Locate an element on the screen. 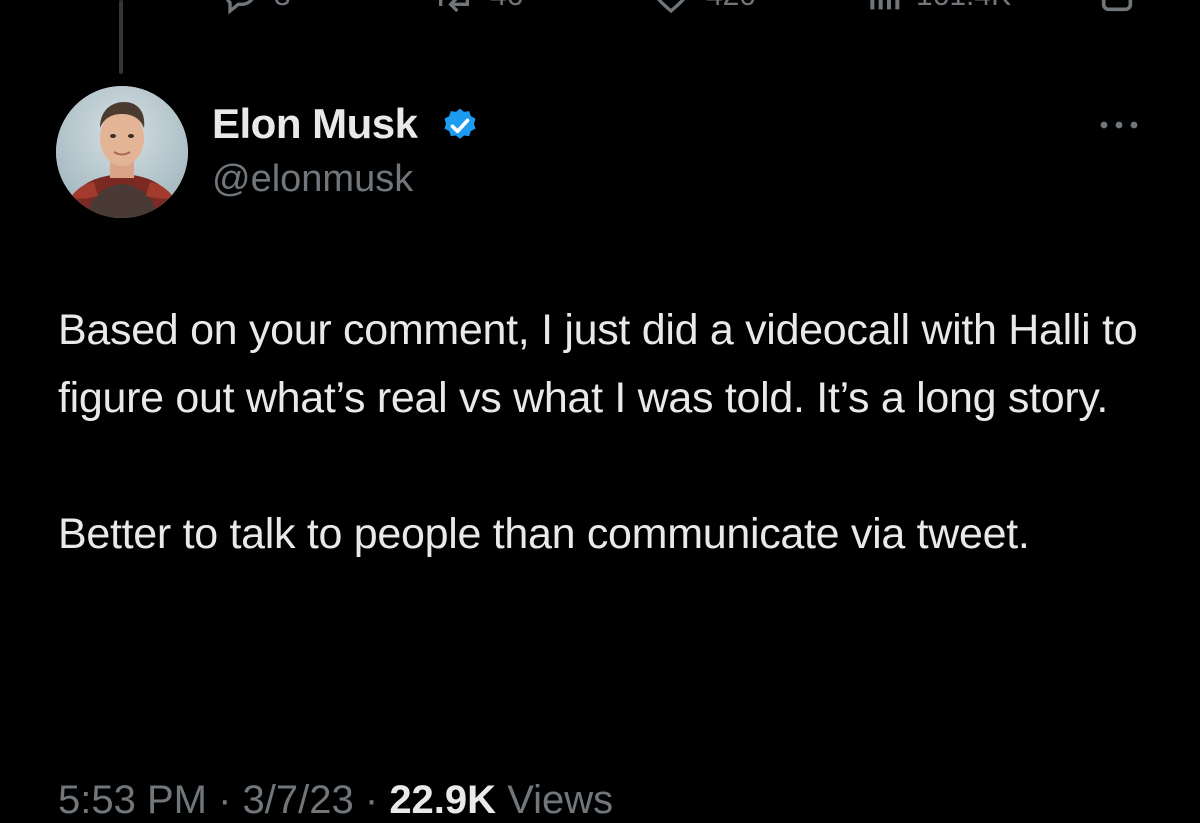 Image resolution: width=1200 pixels, height=823 pixels. retweet-icon is located at coordinates (454, 6).